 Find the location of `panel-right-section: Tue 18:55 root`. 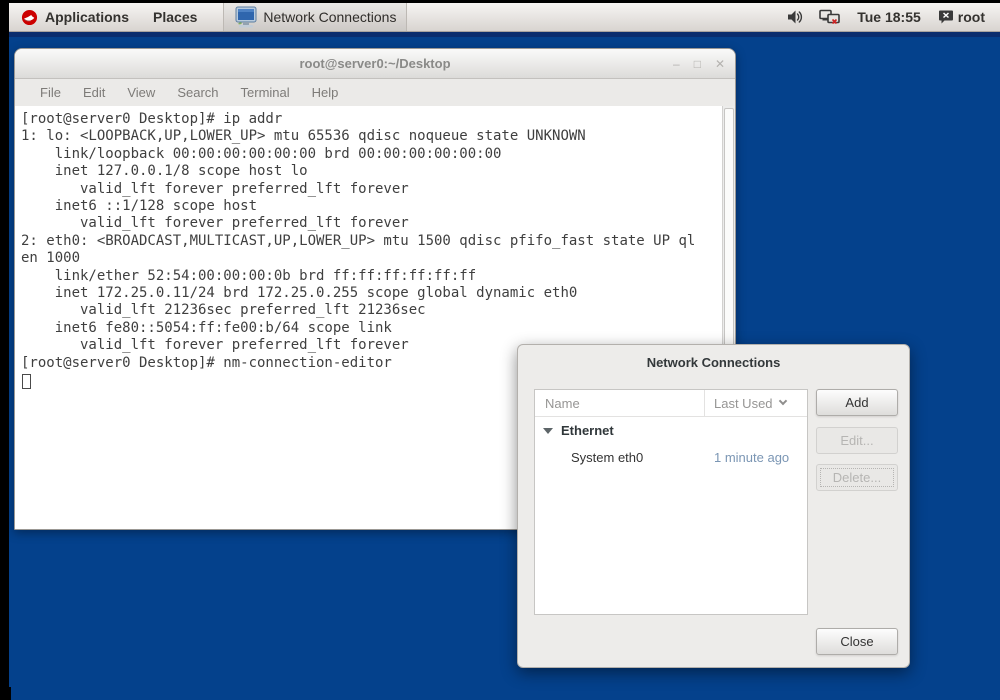

panel-right-section: Tue 18:55 root is located at coordinates (890, 17).